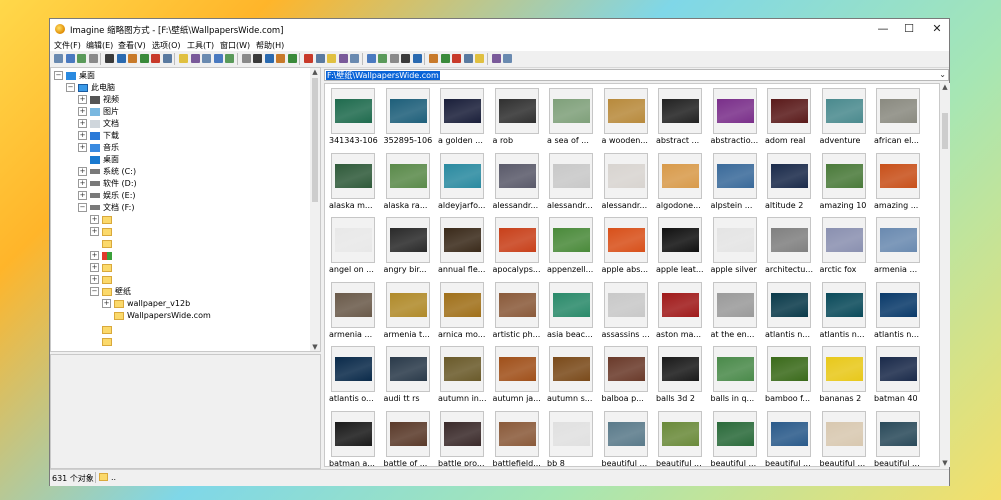  What do you see at coordinates (107, 172) in the screenshot?
I see `tree-item-drive-c: + 系统 (C:)` at bounding box center [107, 172].